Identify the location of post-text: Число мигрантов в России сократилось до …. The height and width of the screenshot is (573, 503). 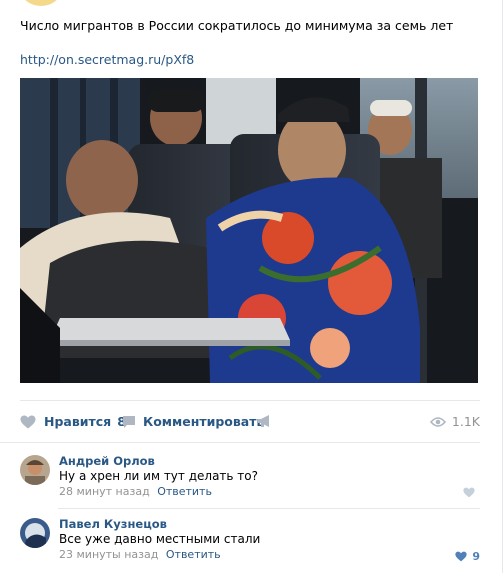
(237, 25).